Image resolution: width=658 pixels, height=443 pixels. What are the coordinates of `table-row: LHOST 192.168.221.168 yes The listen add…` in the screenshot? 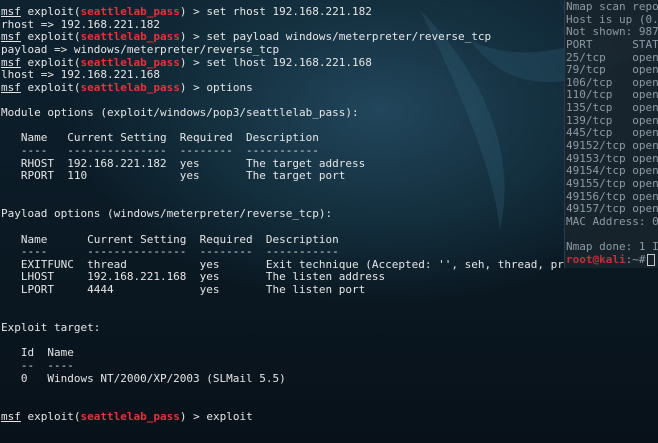 It's located at (193, 277).